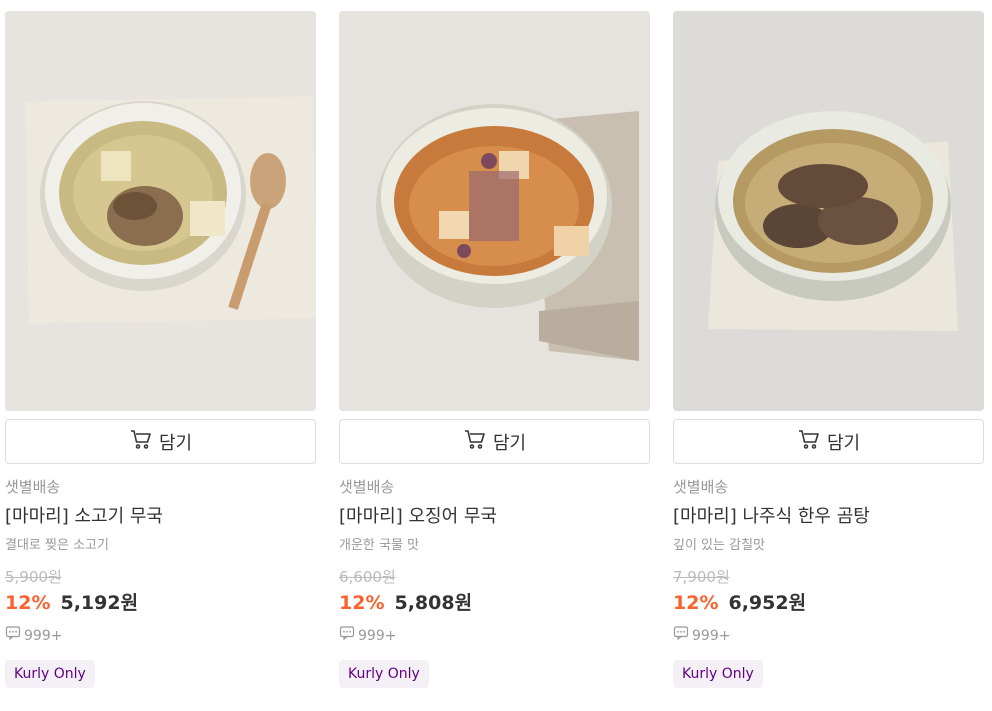  I want to click on product-description: 결대로 찢은 소고기, so click(57, 545).